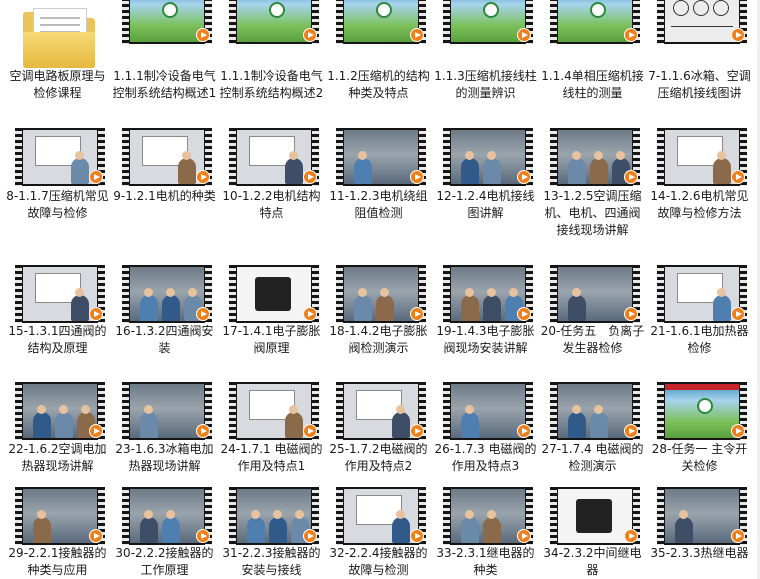  Describe the element at coordinates (57, 561) in the screenshot. I see `video-file-label: 29-2.2.1接触器的种类与应用` at that location.